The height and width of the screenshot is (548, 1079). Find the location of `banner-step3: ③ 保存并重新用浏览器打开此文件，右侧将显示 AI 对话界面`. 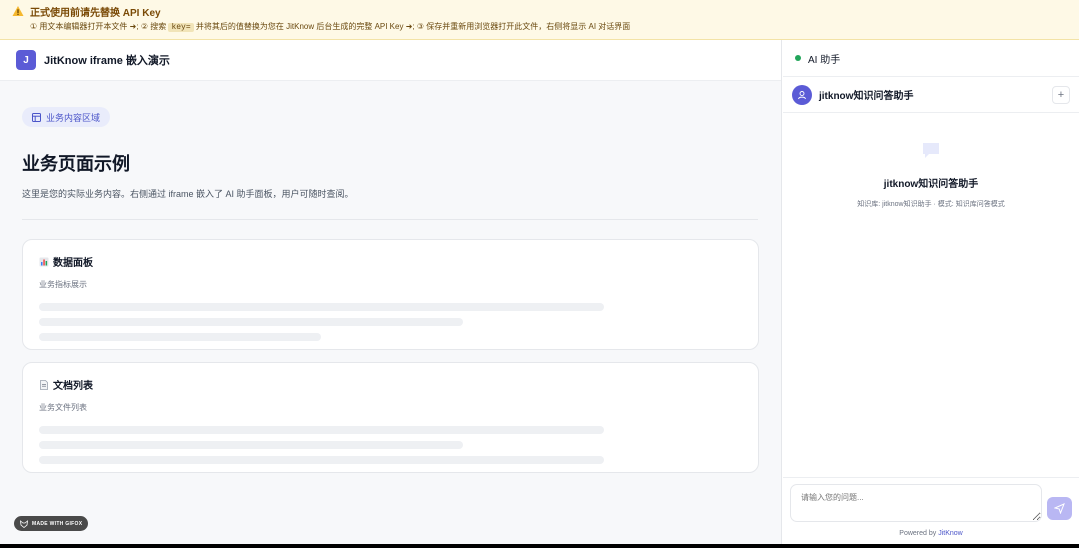

banner-step3: ③ 保存并重新用浏览器打开此文件，右侧将显示 AI 对话界面 is located at coordinates (523, 26).